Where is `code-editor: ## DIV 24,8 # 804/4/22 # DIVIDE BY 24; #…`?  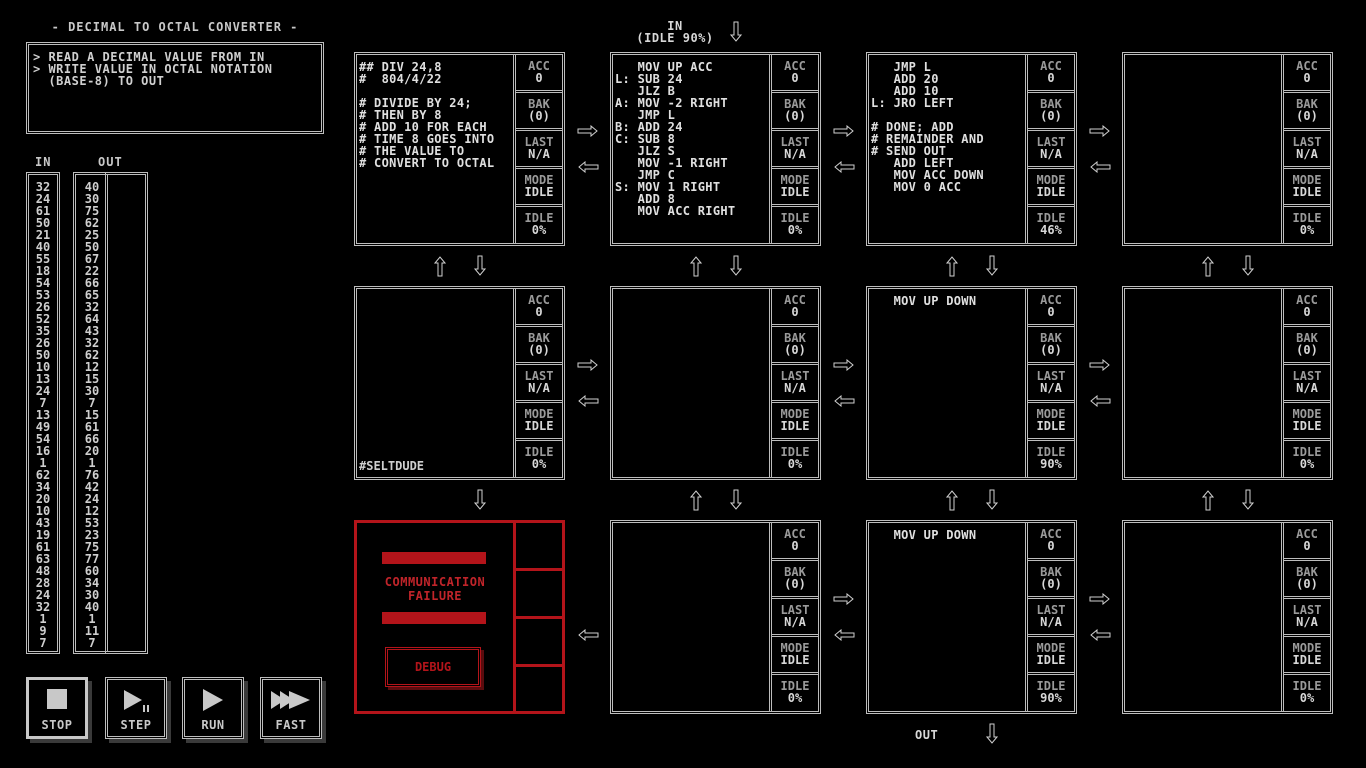
code-editor: ## DIV 24,8 # 804/4/22 # DIVIDE BY 24; #… is located at coordinates (434, 115).